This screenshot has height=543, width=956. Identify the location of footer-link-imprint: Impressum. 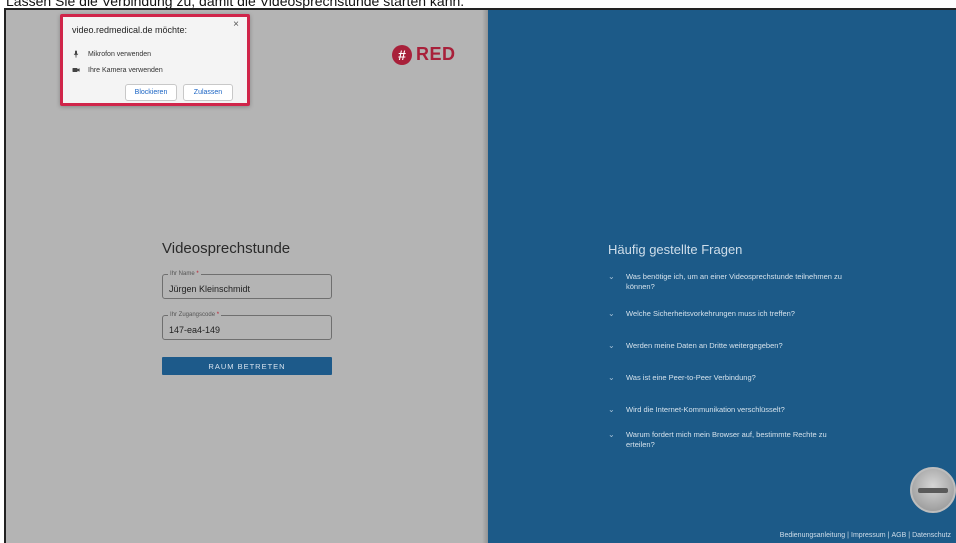
(868, 535).